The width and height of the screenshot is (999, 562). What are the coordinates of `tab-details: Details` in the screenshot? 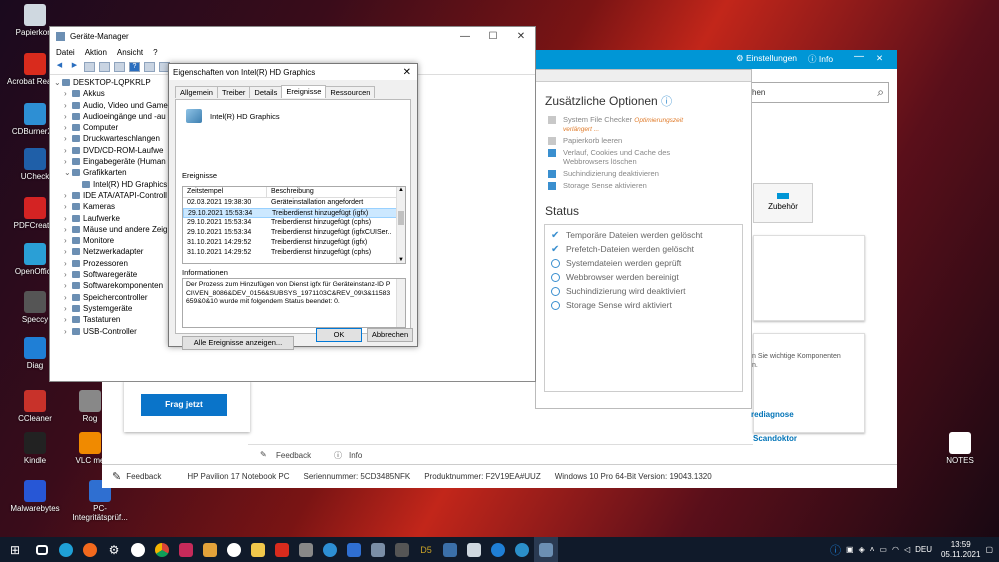 It's located at (266, 92).